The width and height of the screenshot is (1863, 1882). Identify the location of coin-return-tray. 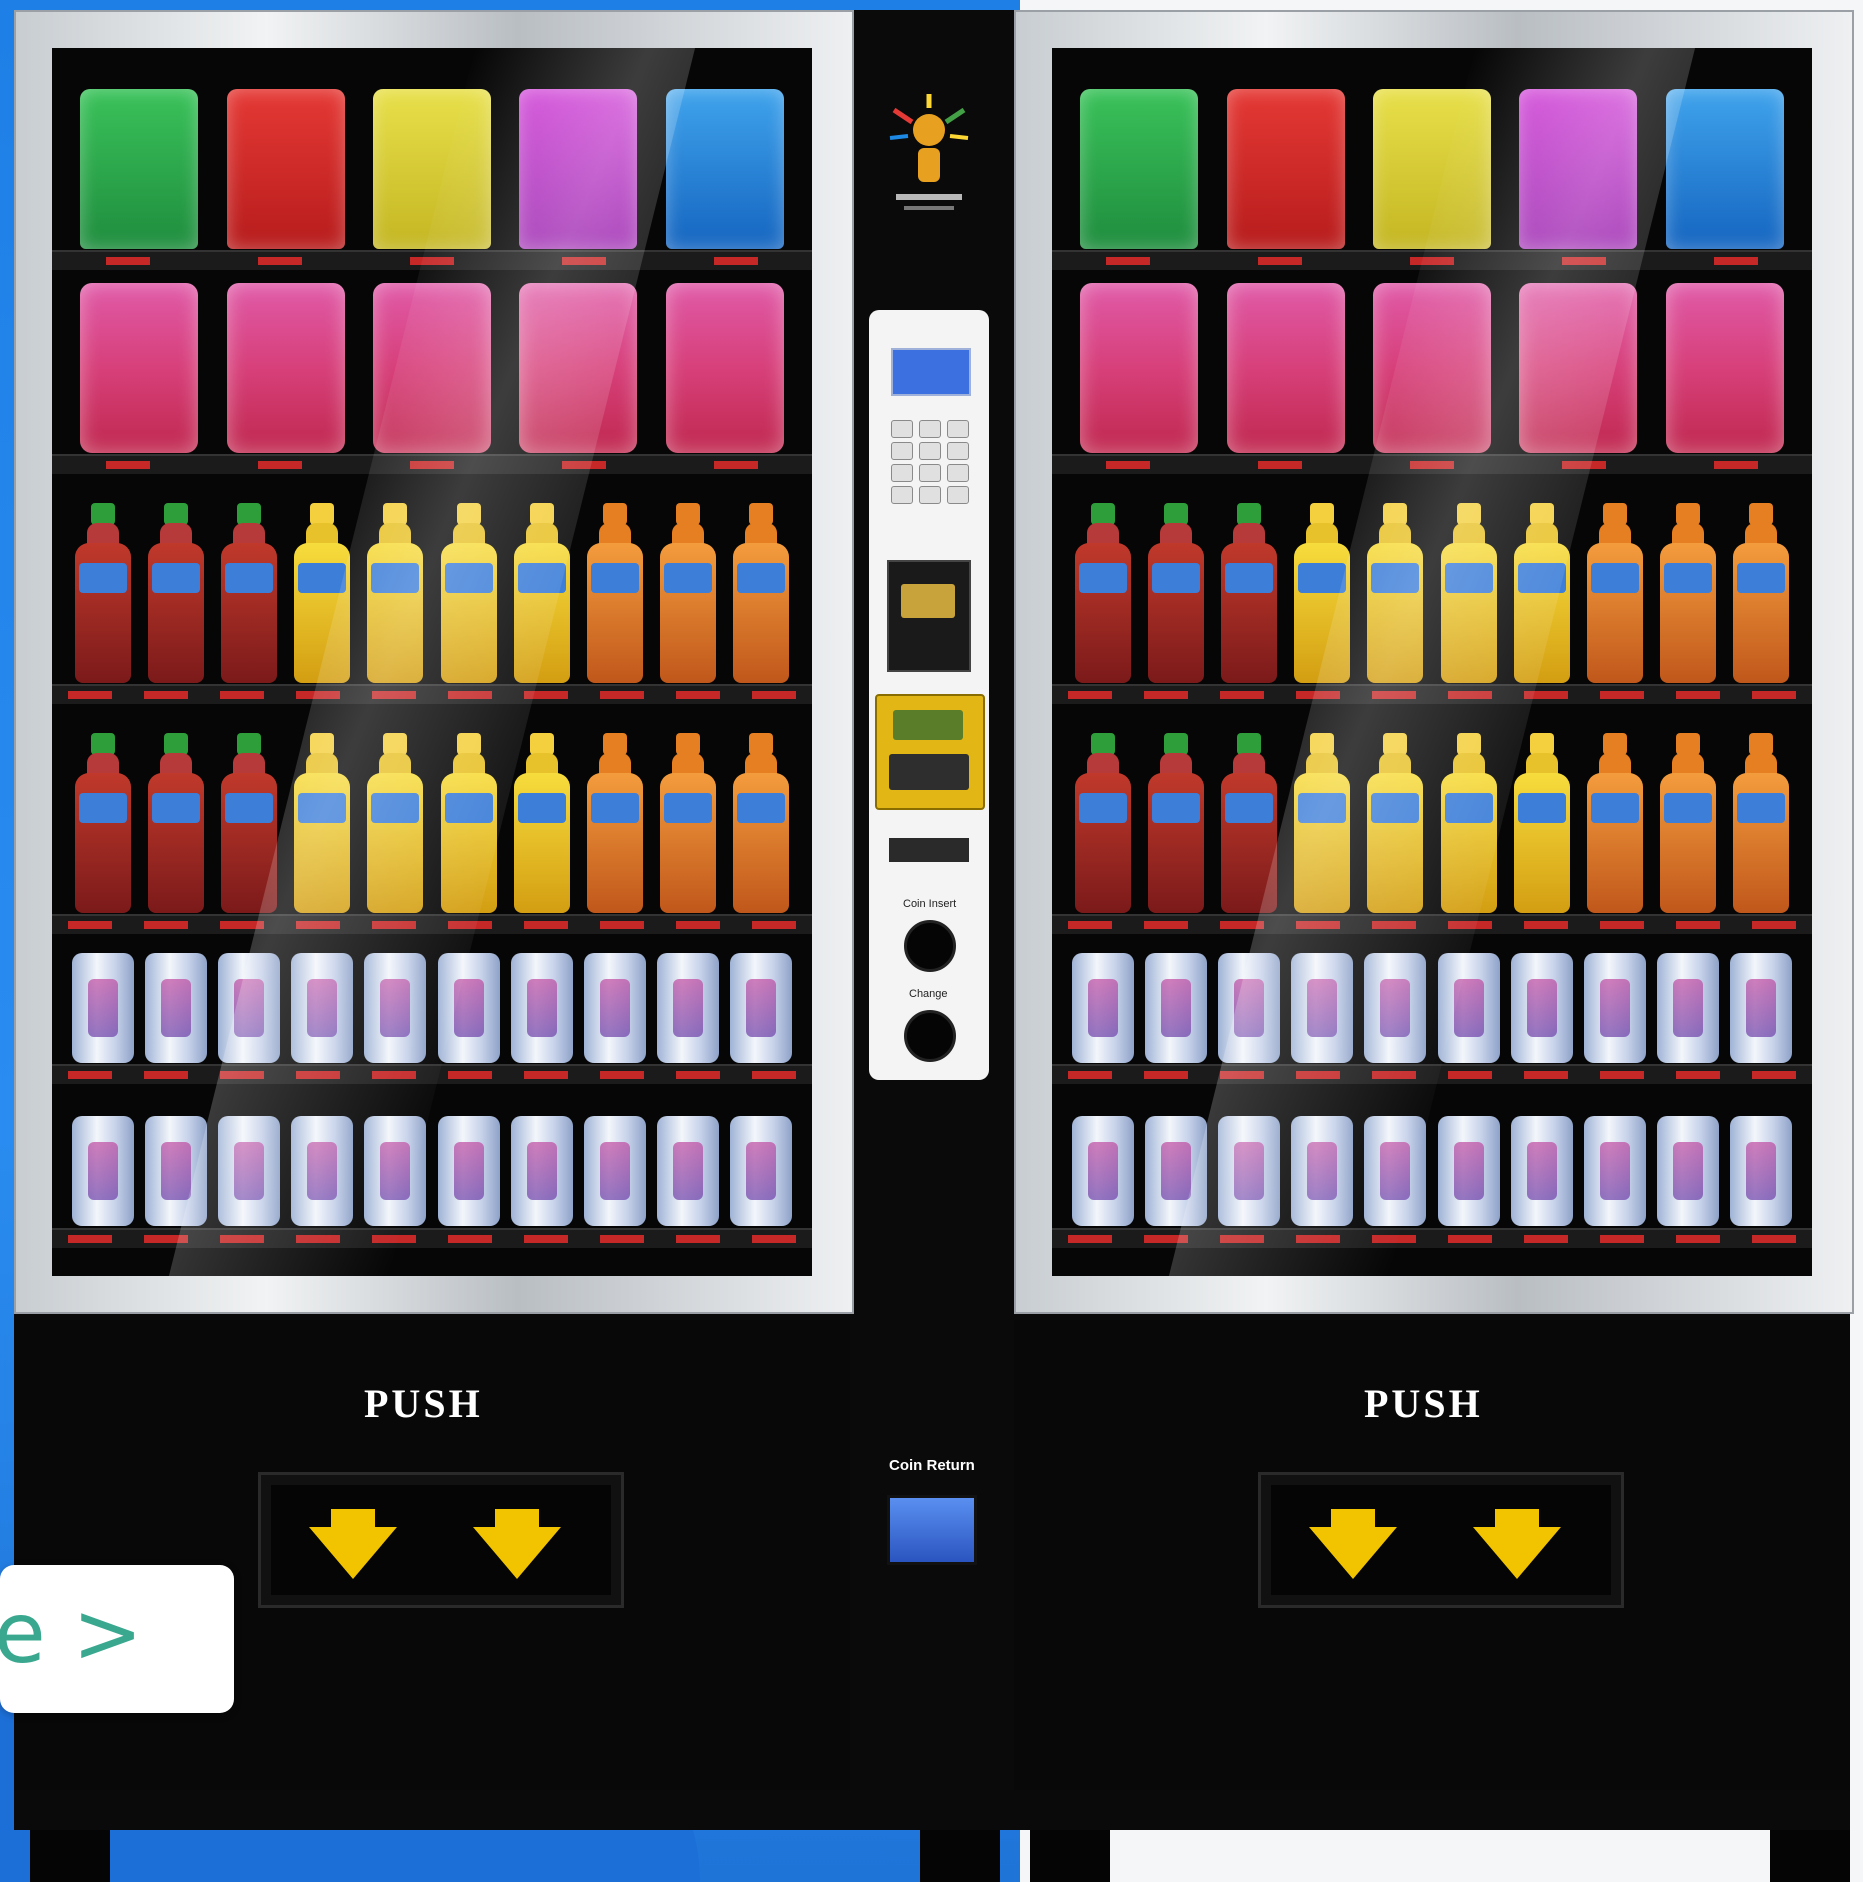
(932, 1530).